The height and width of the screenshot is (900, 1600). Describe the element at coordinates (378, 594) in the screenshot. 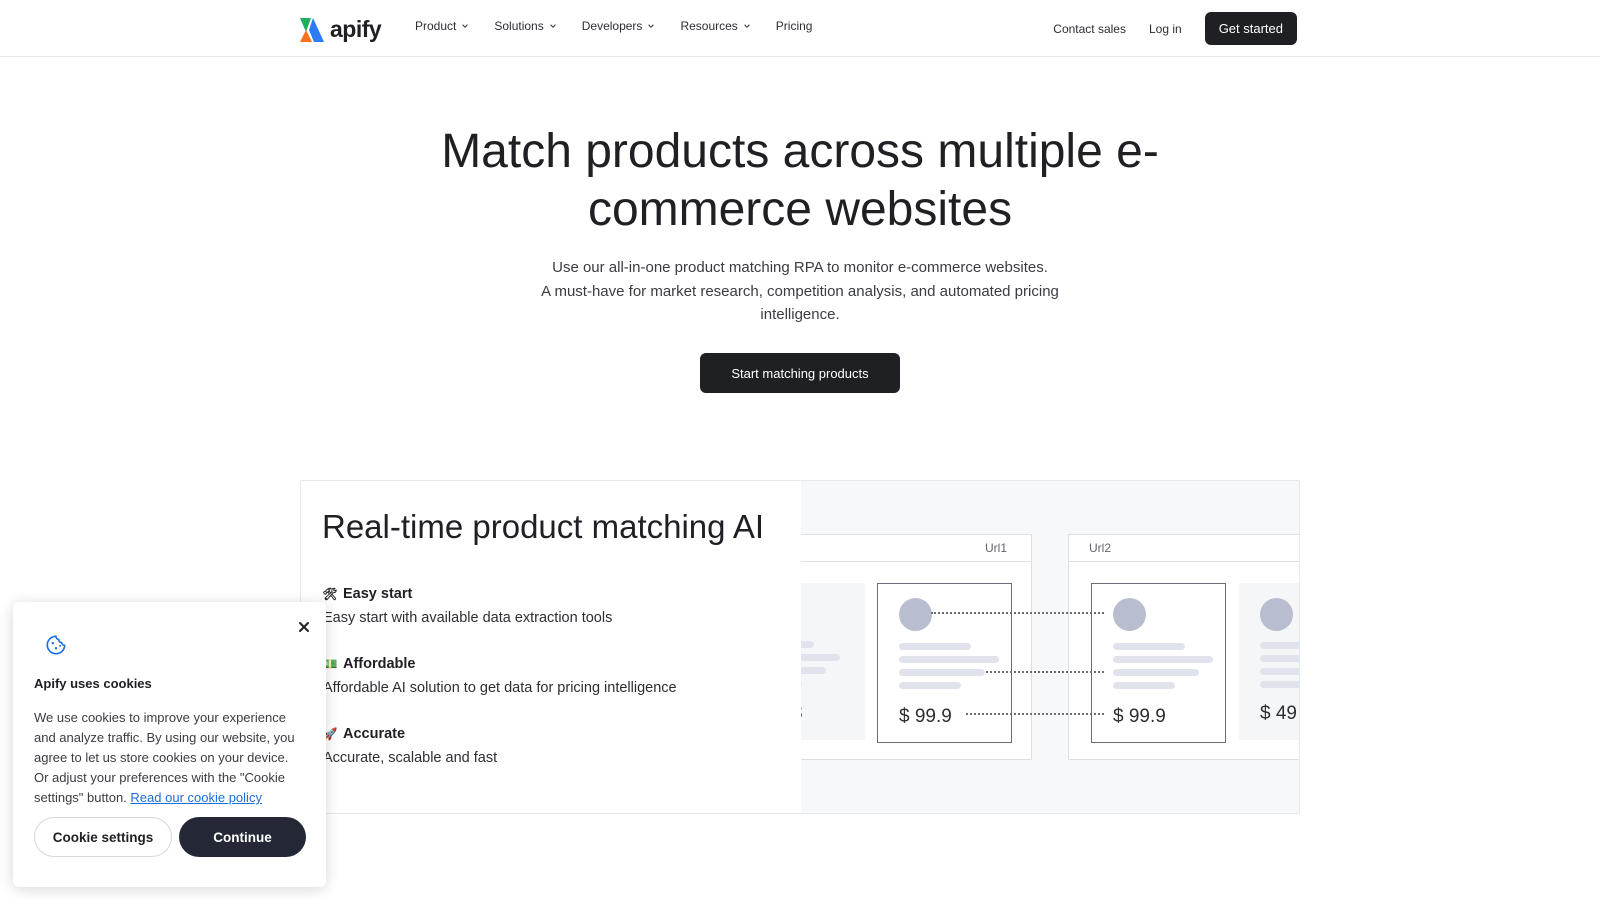

I see `feature-item-title: Easy start` at that location.